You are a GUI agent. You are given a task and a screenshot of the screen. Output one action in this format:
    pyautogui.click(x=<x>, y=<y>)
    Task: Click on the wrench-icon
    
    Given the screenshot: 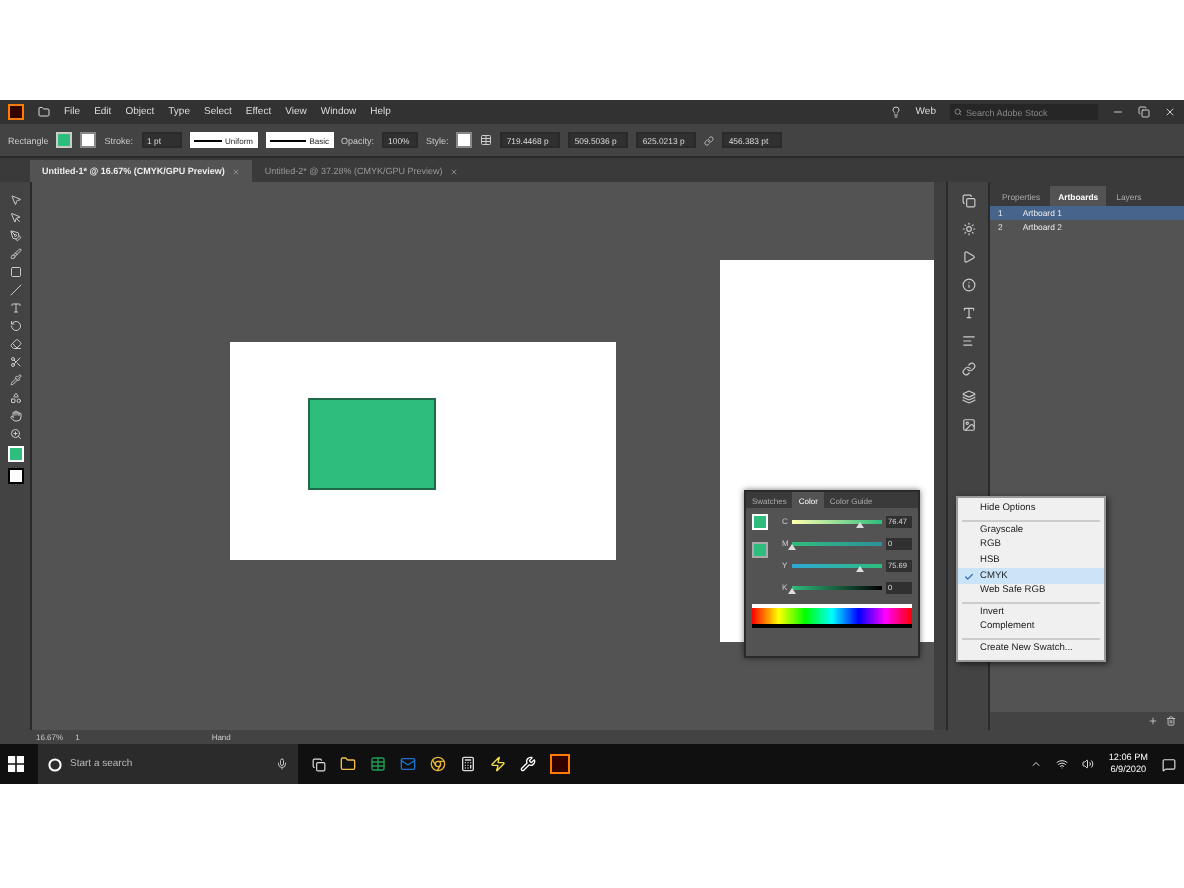 What is the action you would take?
    pyautogui.click(x=528, y=764)
    